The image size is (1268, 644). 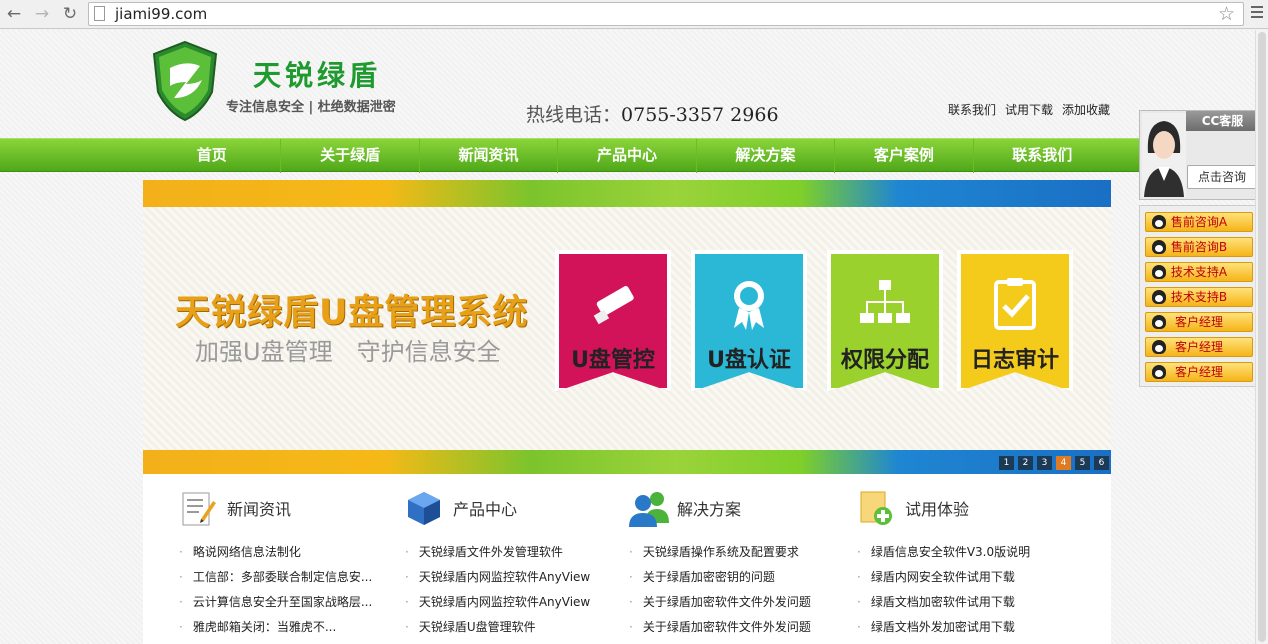 I want to click on list-item: 关于绿盾加密密钥的问题, so click(x=741, y=577).